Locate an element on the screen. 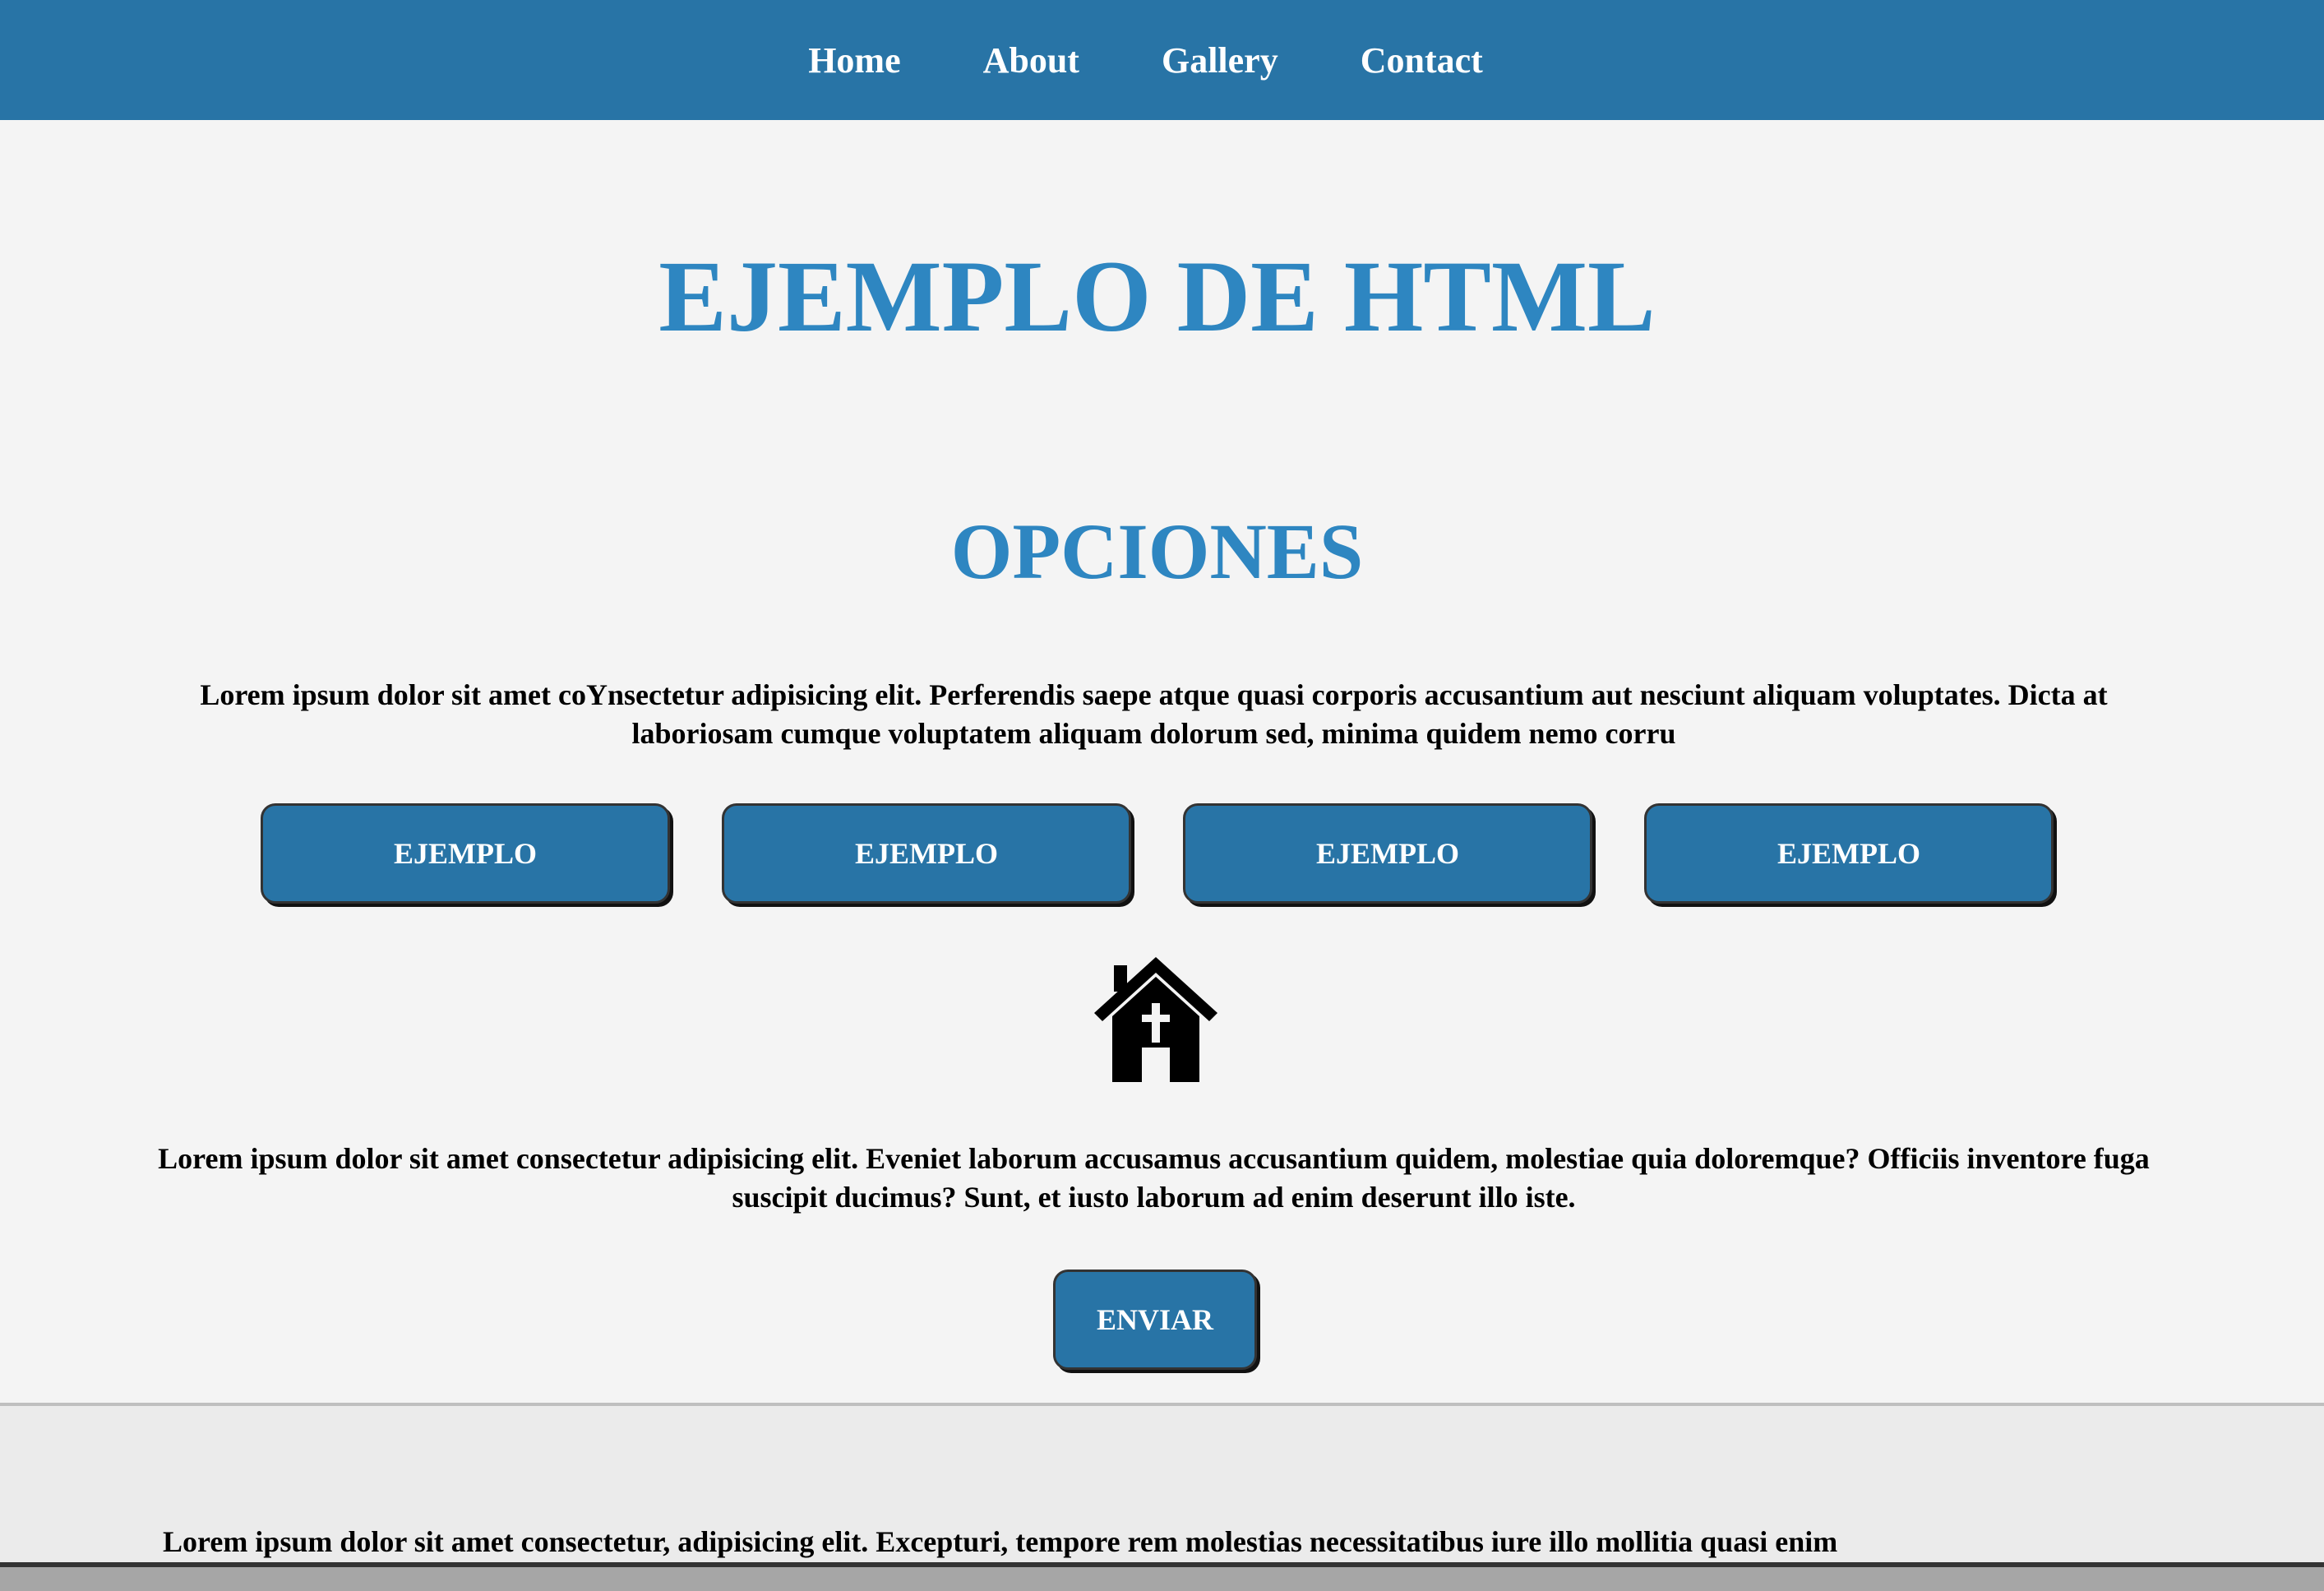  nav-link-about: About is located at coordinates (1031, 60).